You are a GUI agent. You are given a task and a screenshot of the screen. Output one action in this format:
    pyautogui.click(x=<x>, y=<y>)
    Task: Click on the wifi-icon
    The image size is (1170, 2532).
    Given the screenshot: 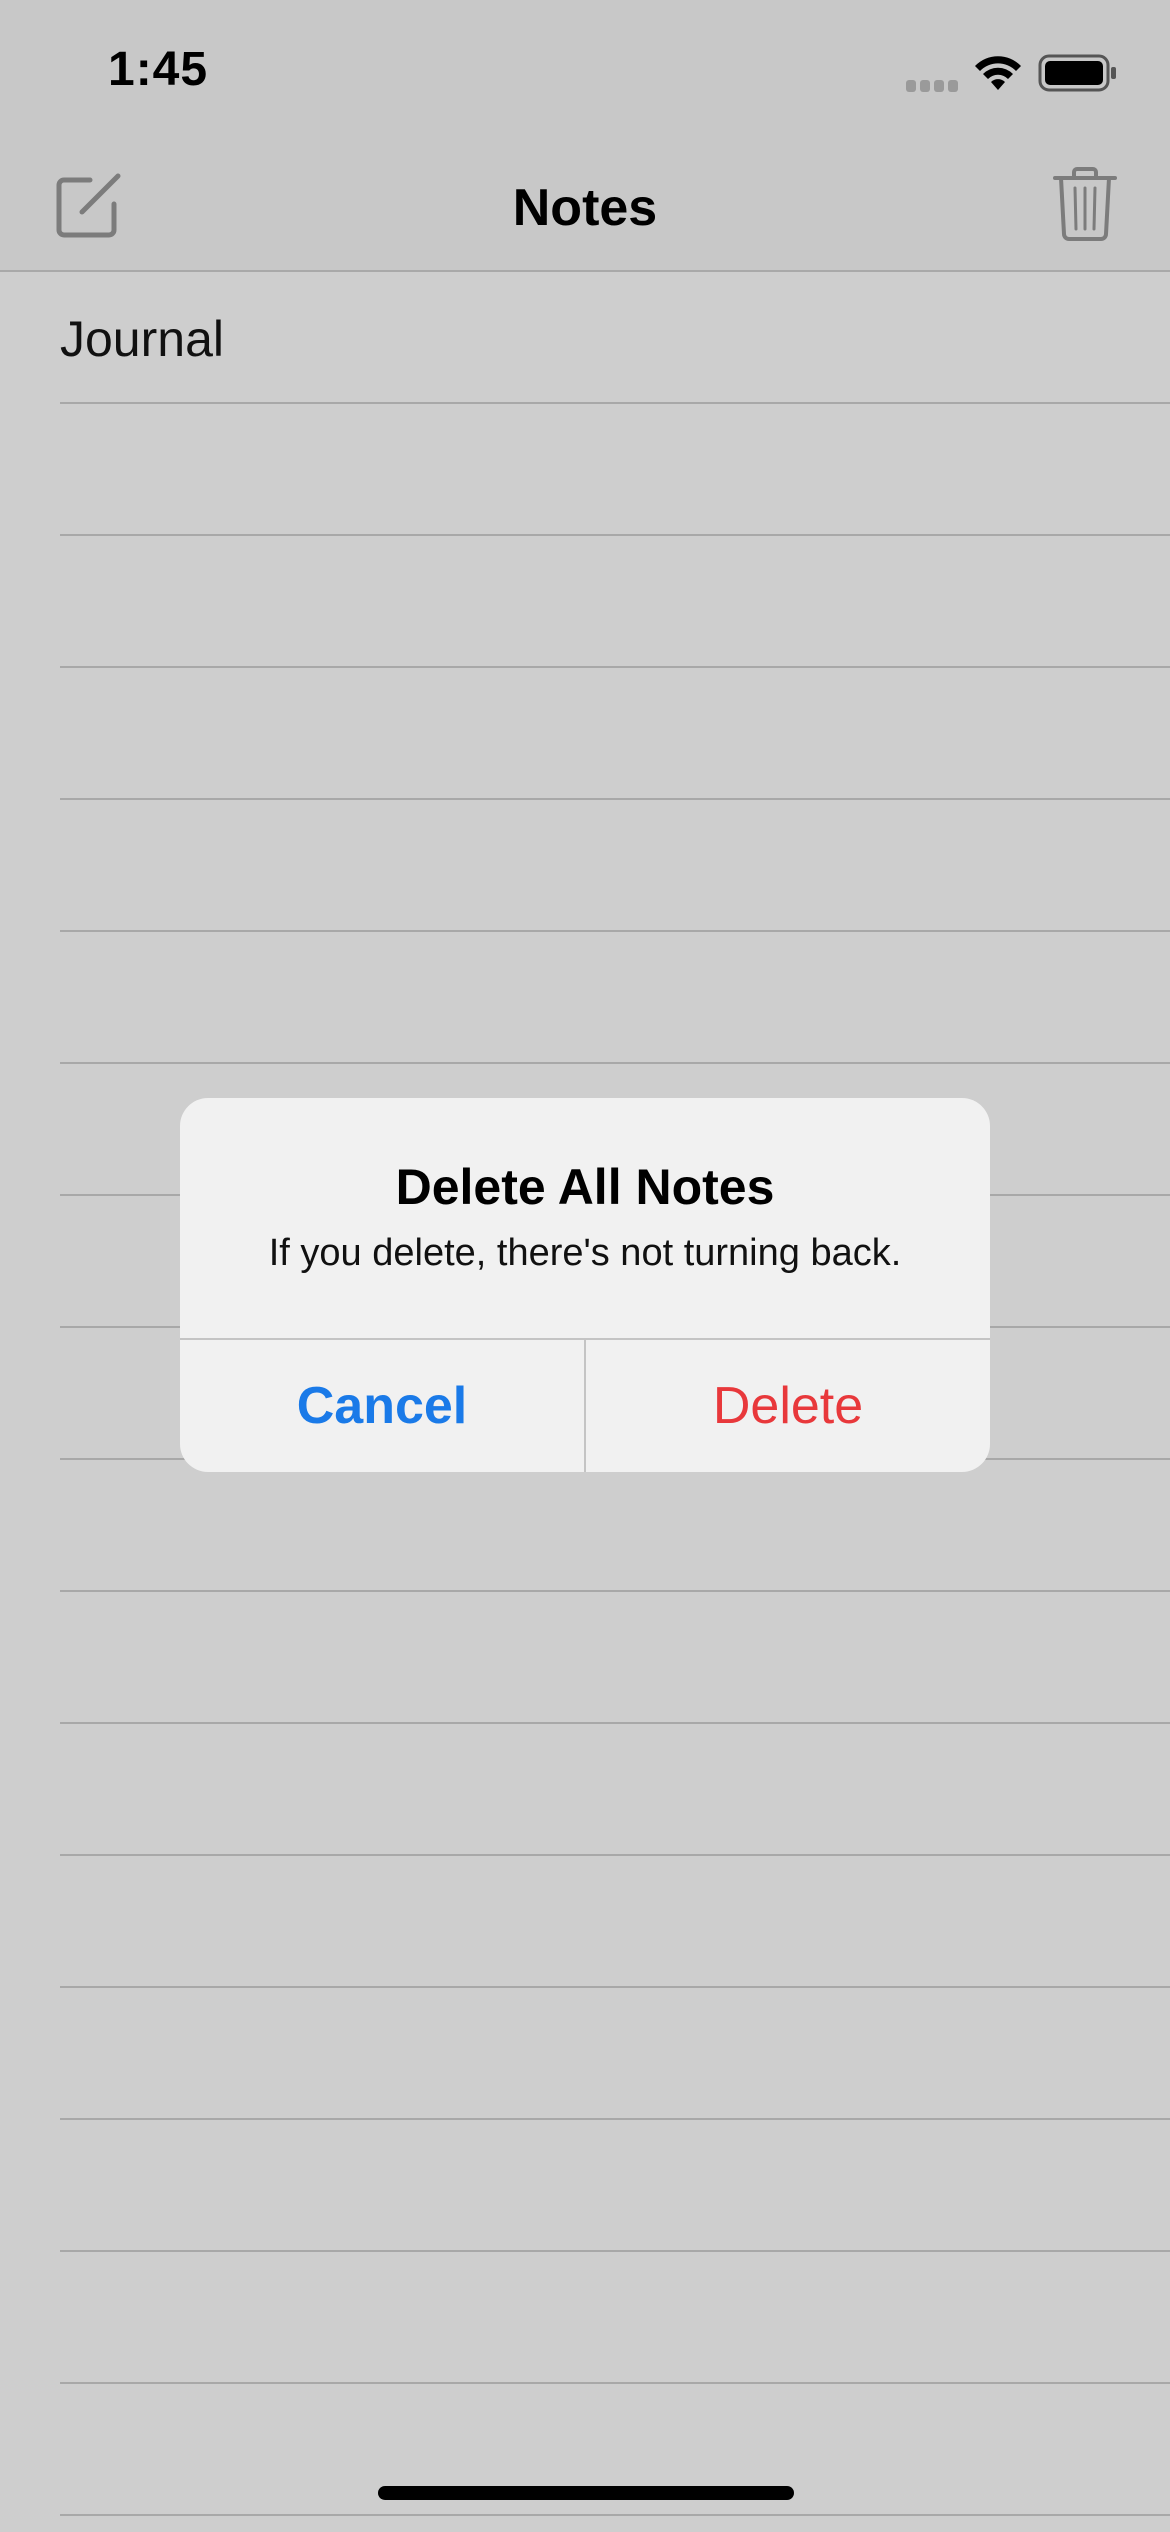 What is the action you would take?
    pyautogui.click(x=998, y=73)
    